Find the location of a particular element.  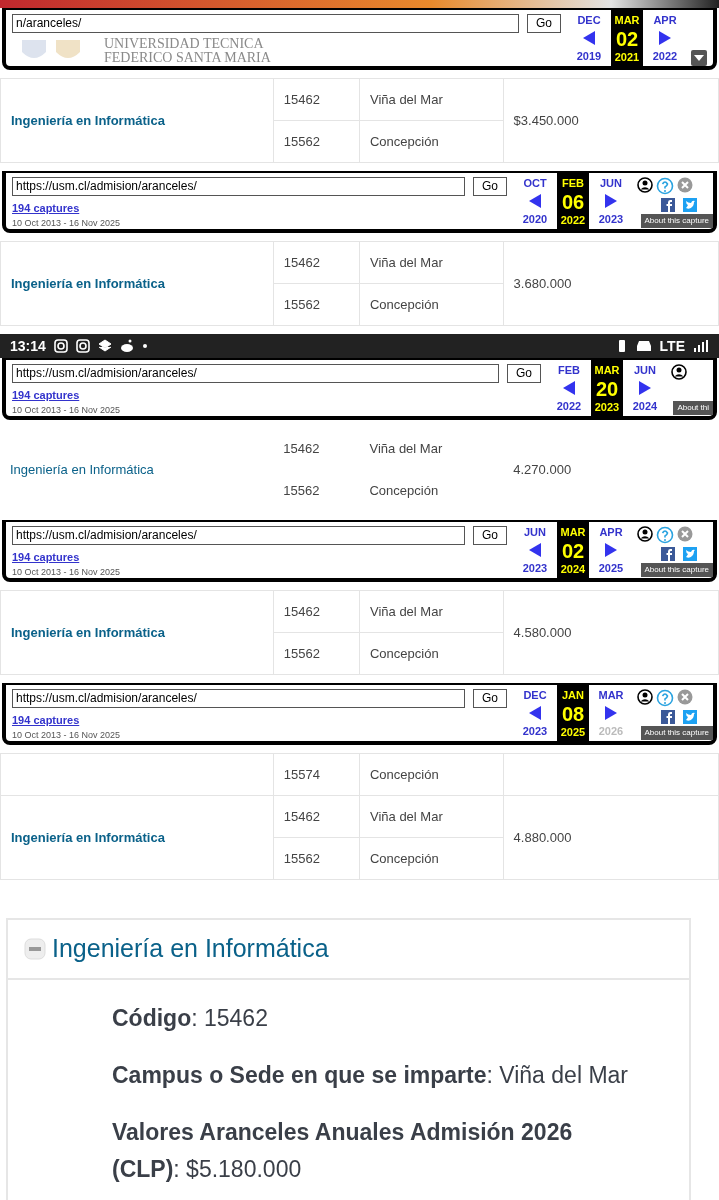

signal-icon is located at coordinates (701, 346).